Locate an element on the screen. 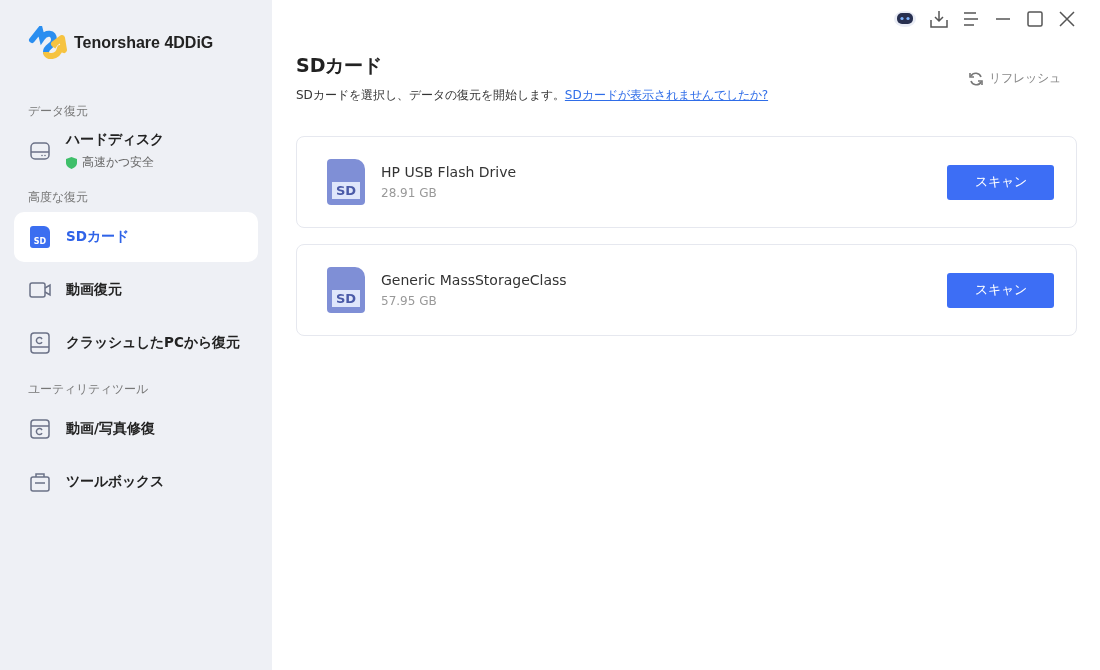 The width and height of the screenshot is (1100, 670). maximize-icon is located at coordinates (1035, 19).